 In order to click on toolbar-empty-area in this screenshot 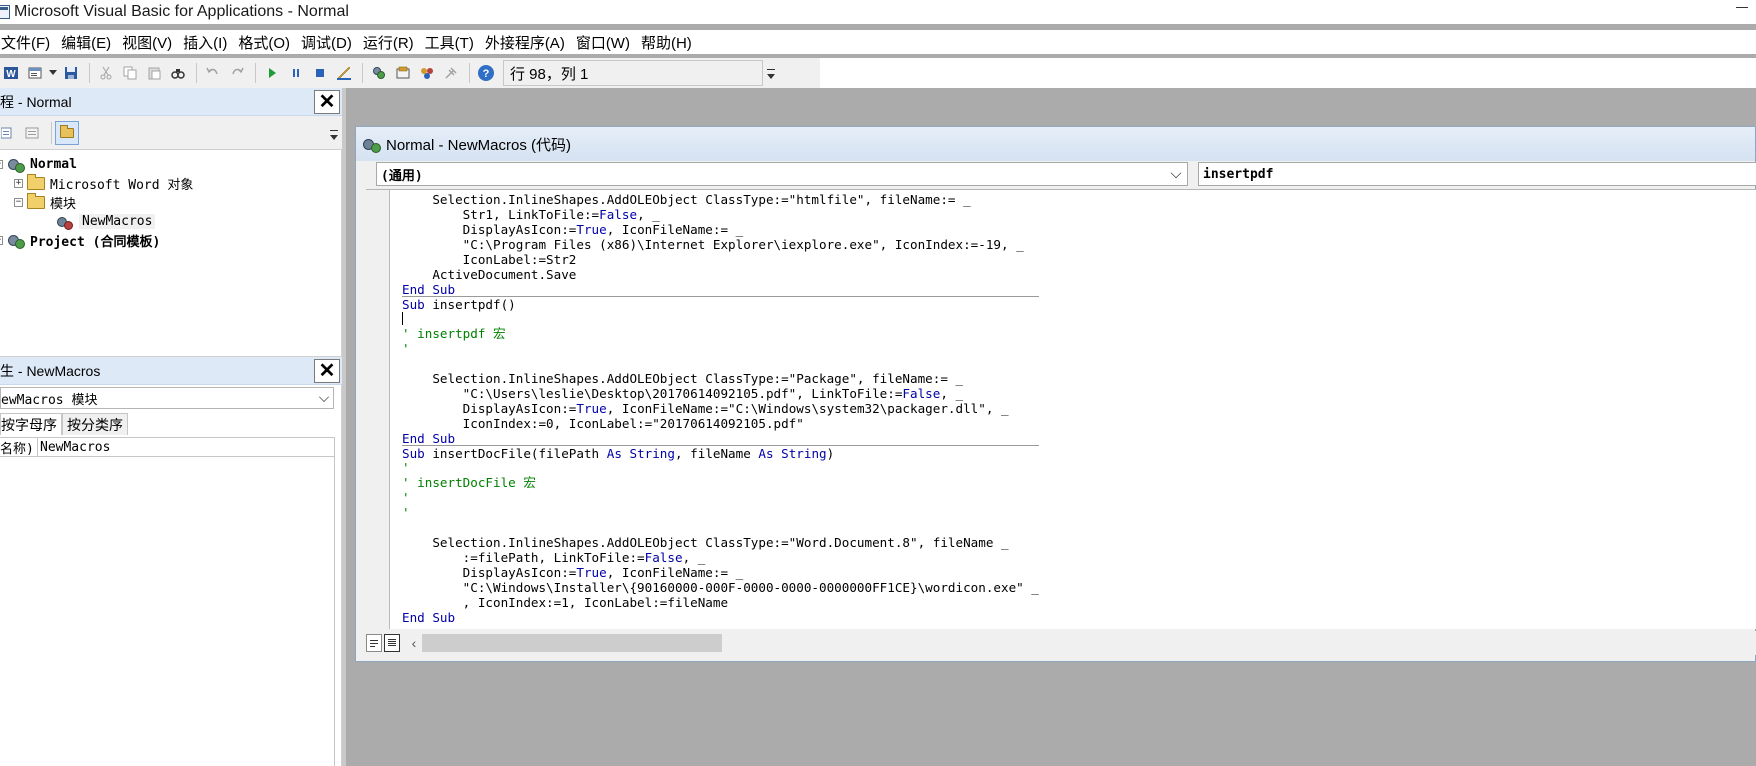, I will do `click(1288, 73)`.